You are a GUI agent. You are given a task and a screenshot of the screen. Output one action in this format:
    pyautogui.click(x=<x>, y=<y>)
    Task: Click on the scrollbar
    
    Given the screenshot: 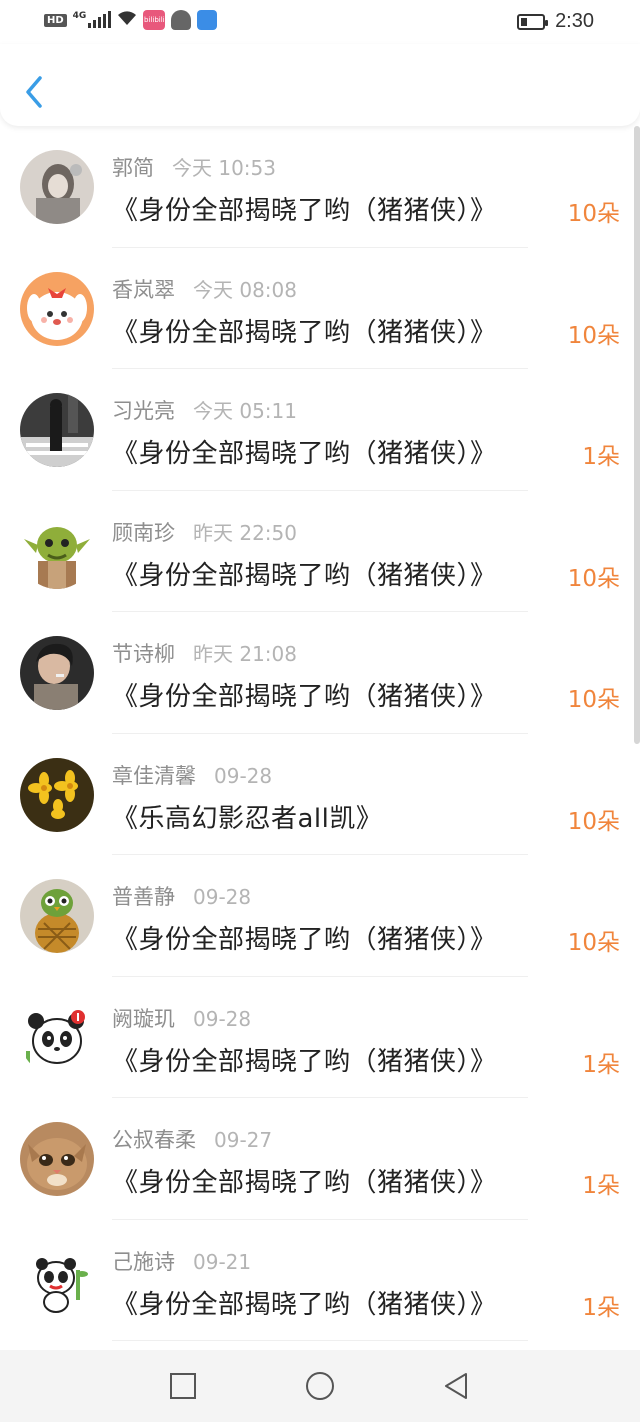 What is the action you would take?
    pyautogui.click(x=637, y=435)
    